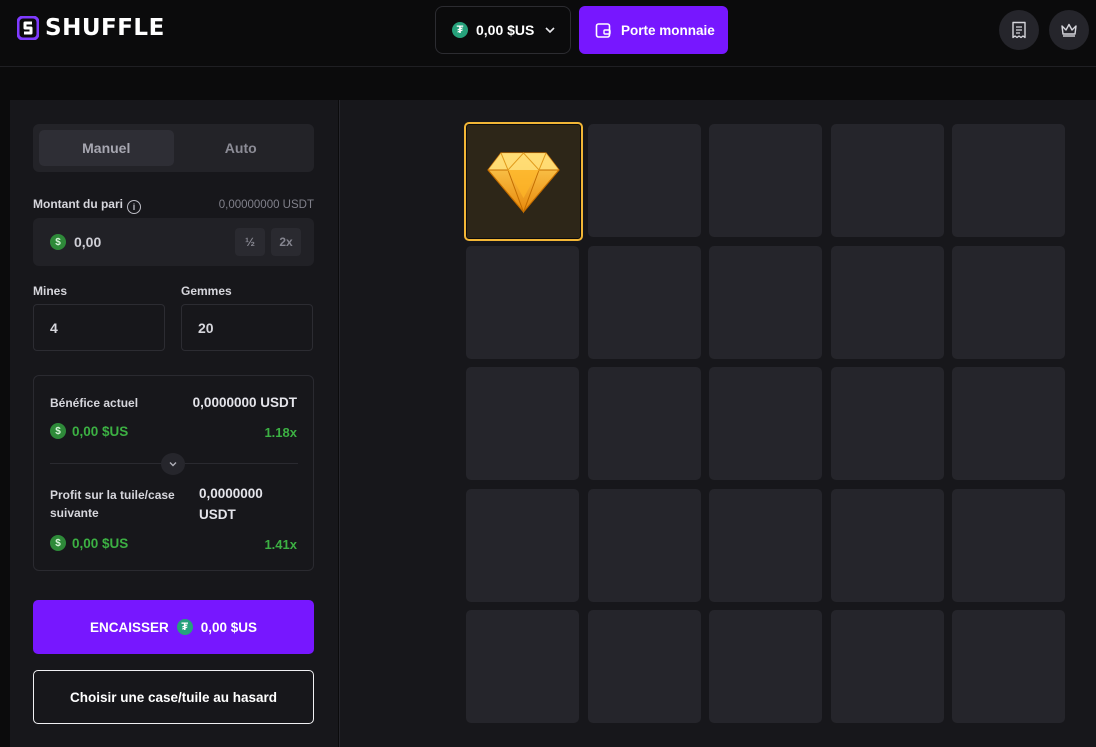 The height and width of the screenshot is (747, 1096). I want to click on mines-input: 4, so click(99, 327).